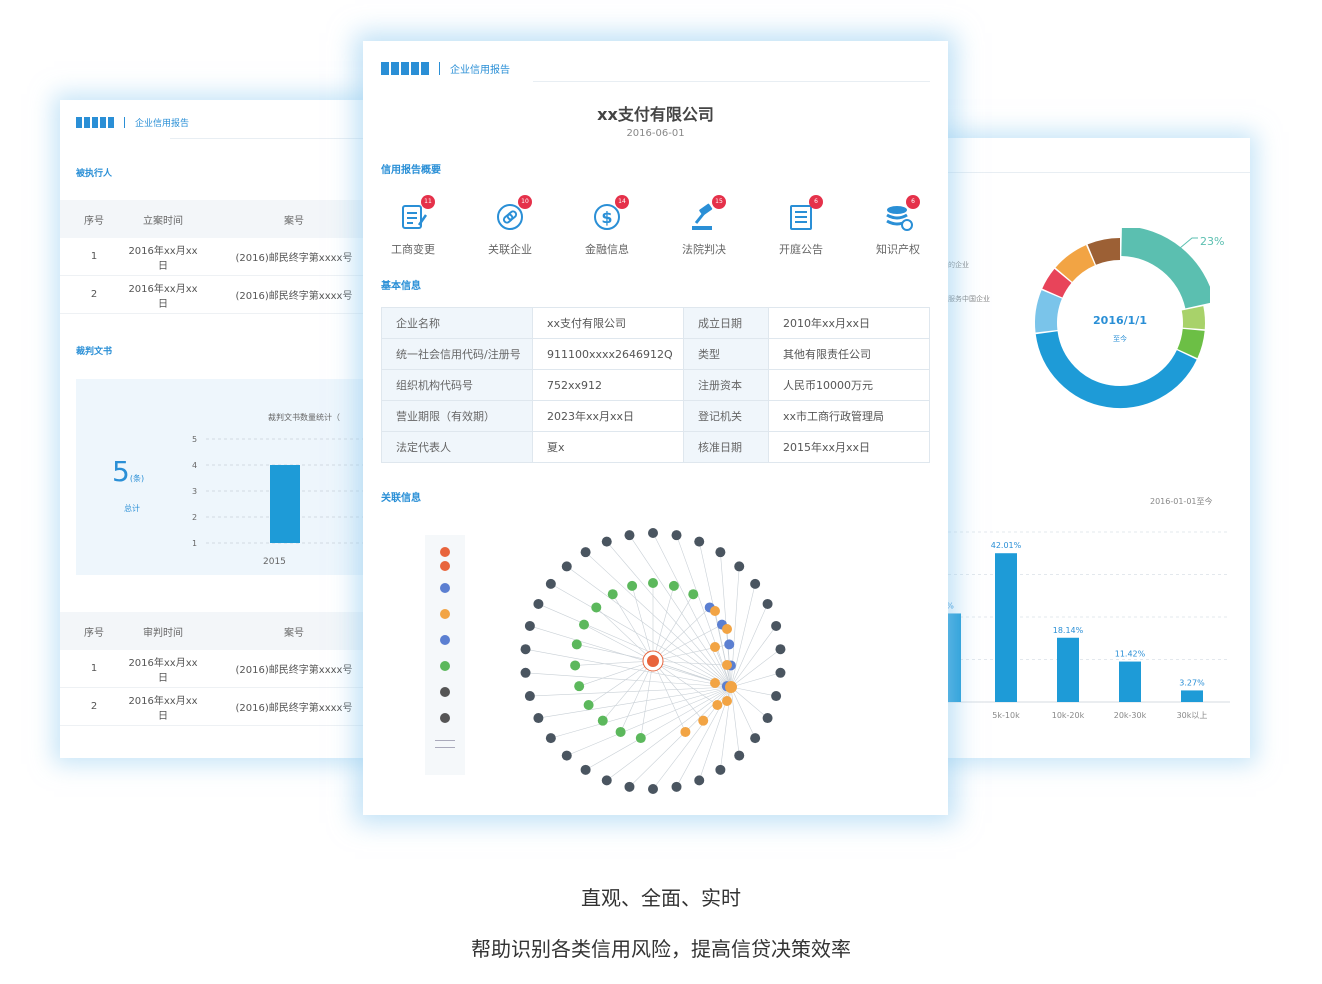 This screenshot has width=1322, height=984. Describe the element at coordinates (445, 640) in the screenshot. I see `legend-marker` at that location.